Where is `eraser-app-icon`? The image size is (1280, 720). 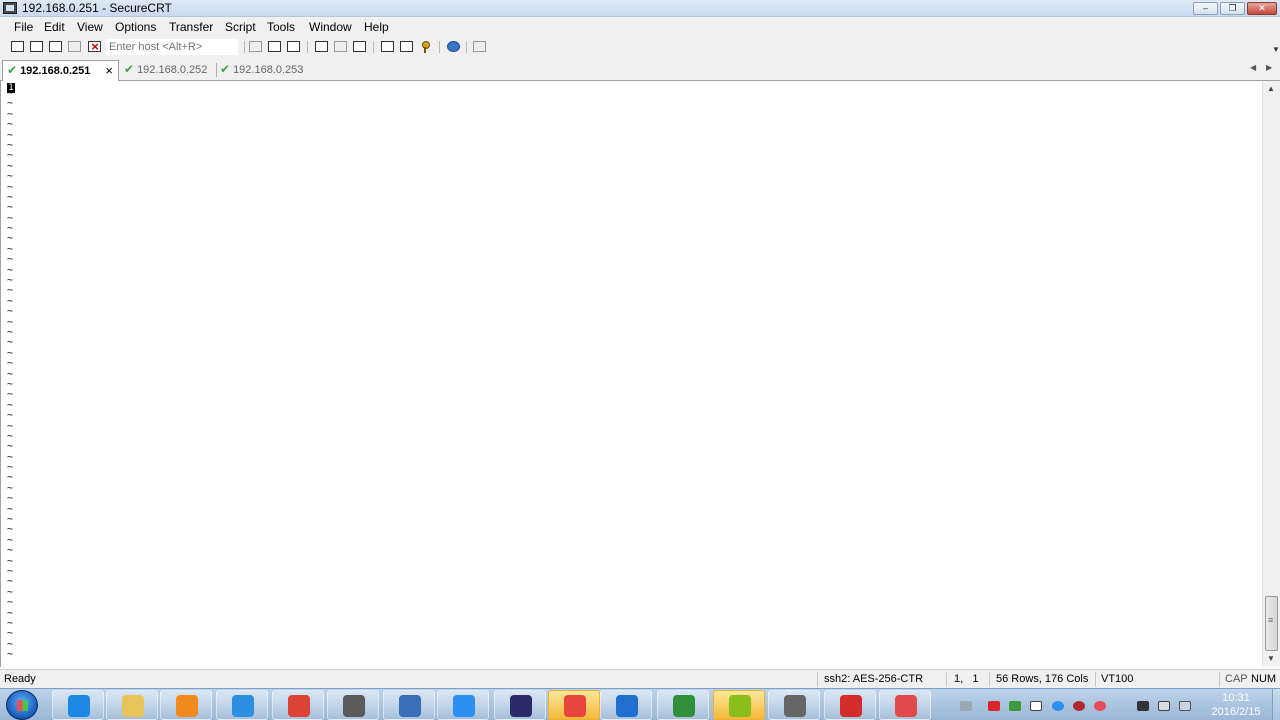 eraser-app-icon is located at coordinates (906, 706).